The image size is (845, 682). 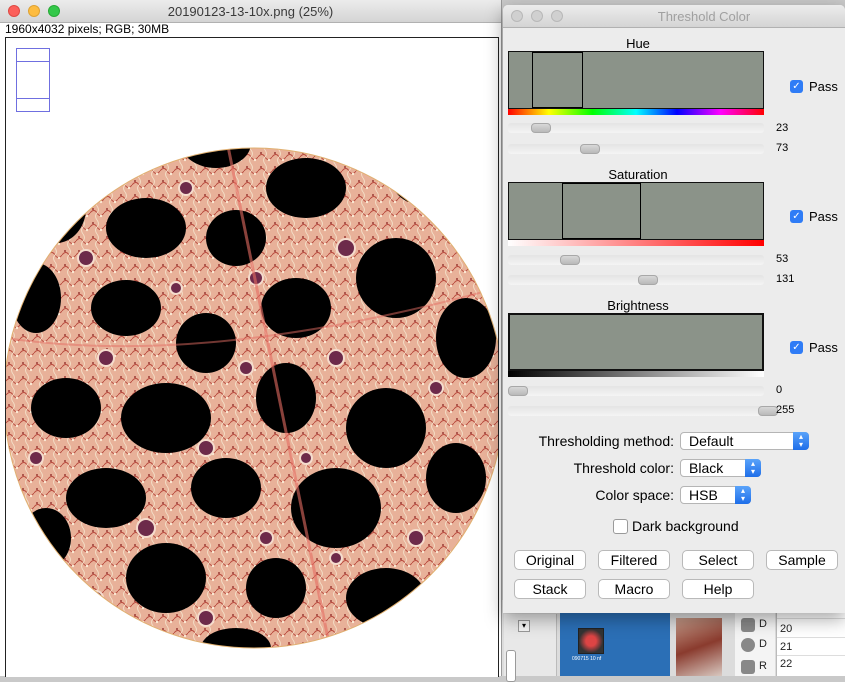 What do you see at coordinates (823, 216) in the screenshot?
I see `saturation-pass-label: Pass` at bounding box center [823, 216].